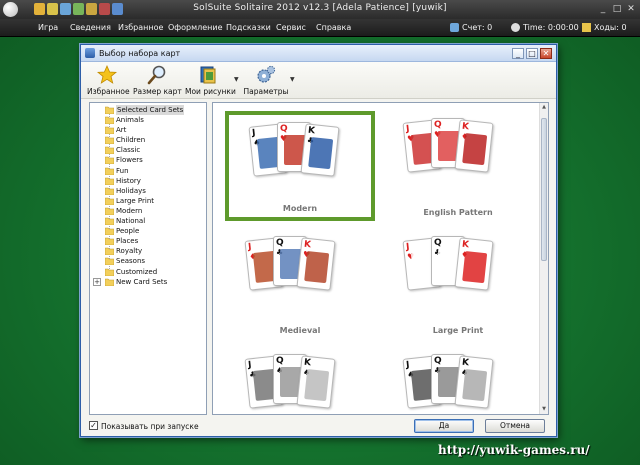 This screenshot has width=640, height=465. Describe the element at coordinates (90, 53) in the screenshot. I see `dialog-icon` at that location.